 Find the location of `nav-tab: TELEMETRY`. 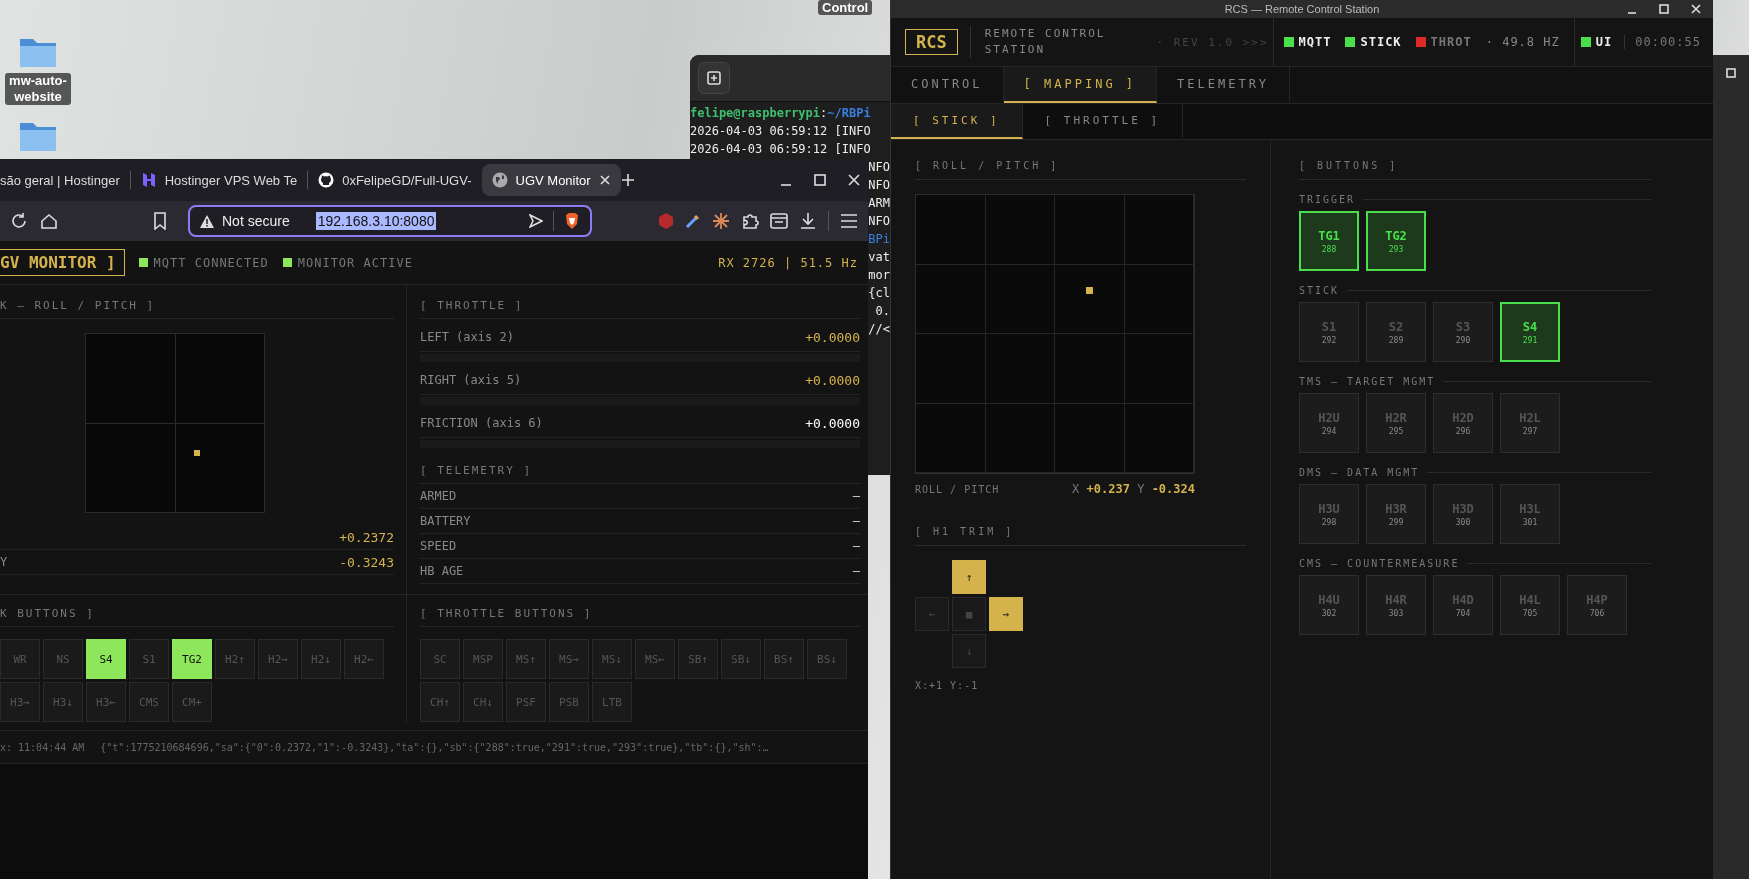

nav-tab: TELEMETRY is located at coordinates (1224, 85).